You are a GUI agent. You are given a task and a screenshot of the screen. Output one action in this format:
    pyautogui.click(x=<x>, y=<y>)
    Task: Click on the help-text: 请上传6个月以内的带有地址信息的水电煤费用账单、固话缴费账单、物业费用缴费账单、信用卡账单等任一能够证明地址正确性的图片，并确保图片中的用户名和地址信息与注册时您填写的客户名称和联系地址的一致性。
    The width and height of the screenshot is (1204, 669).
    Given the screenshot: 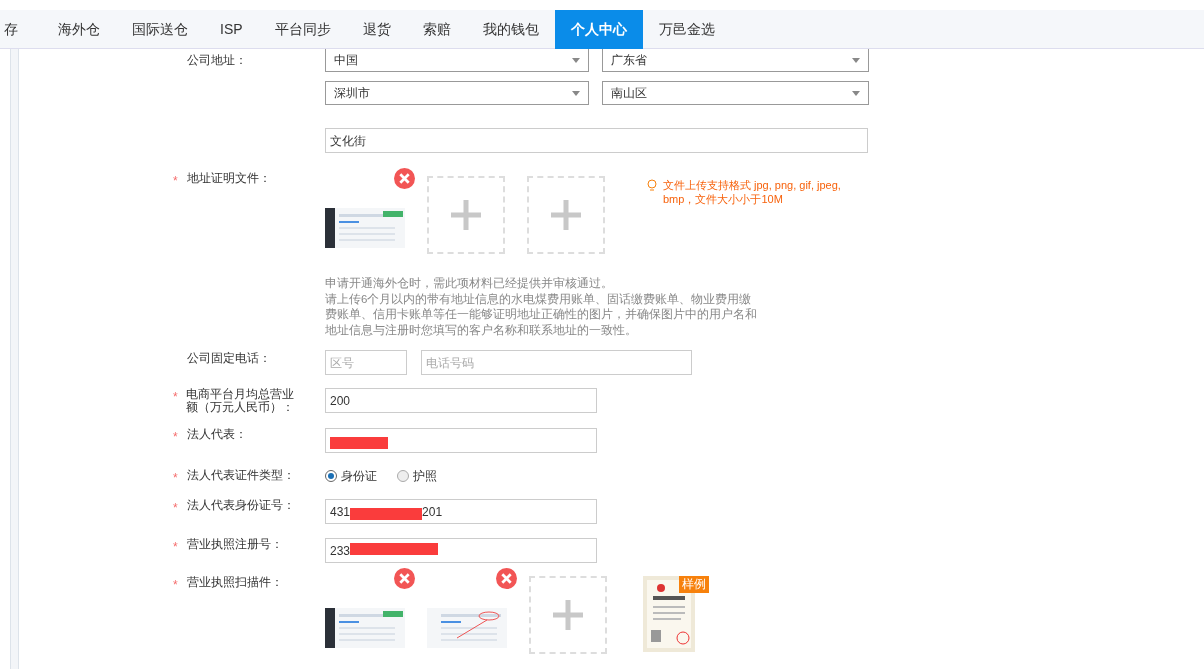 What is the action you would take?
    pyautogui.click(x=541, y=314)
    